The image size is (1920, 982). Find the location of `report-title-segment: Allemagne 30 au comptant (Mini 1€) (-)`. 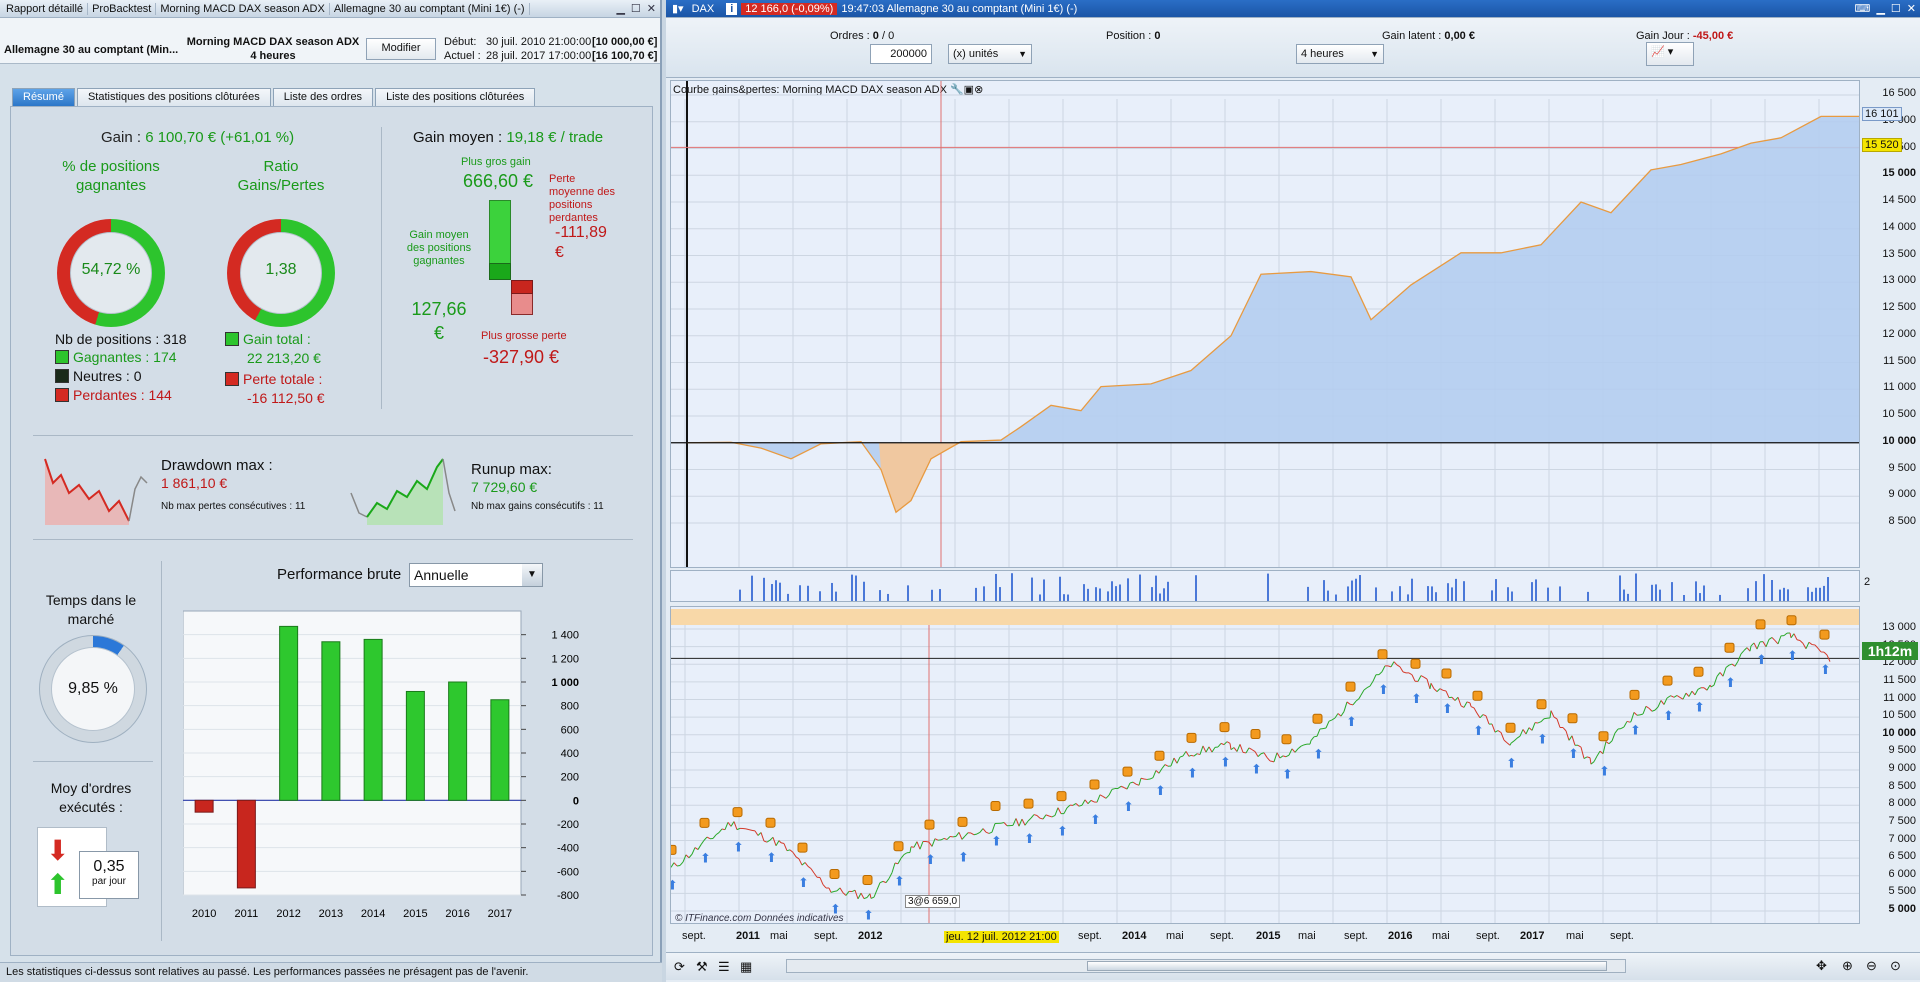

report-title-segment: Allemagne 30 au comptant (Mini 1€) (-) is located at coordinates (430, 8).